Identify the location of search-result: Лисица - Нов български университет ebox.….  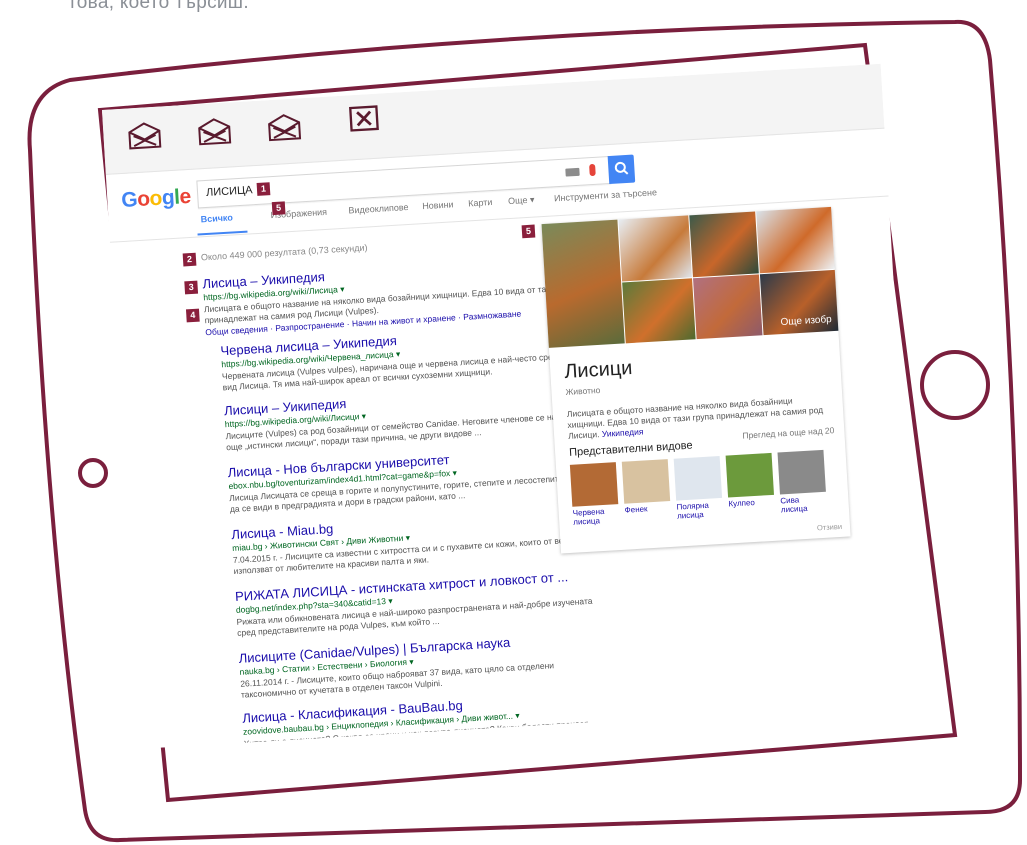
(411, 479).